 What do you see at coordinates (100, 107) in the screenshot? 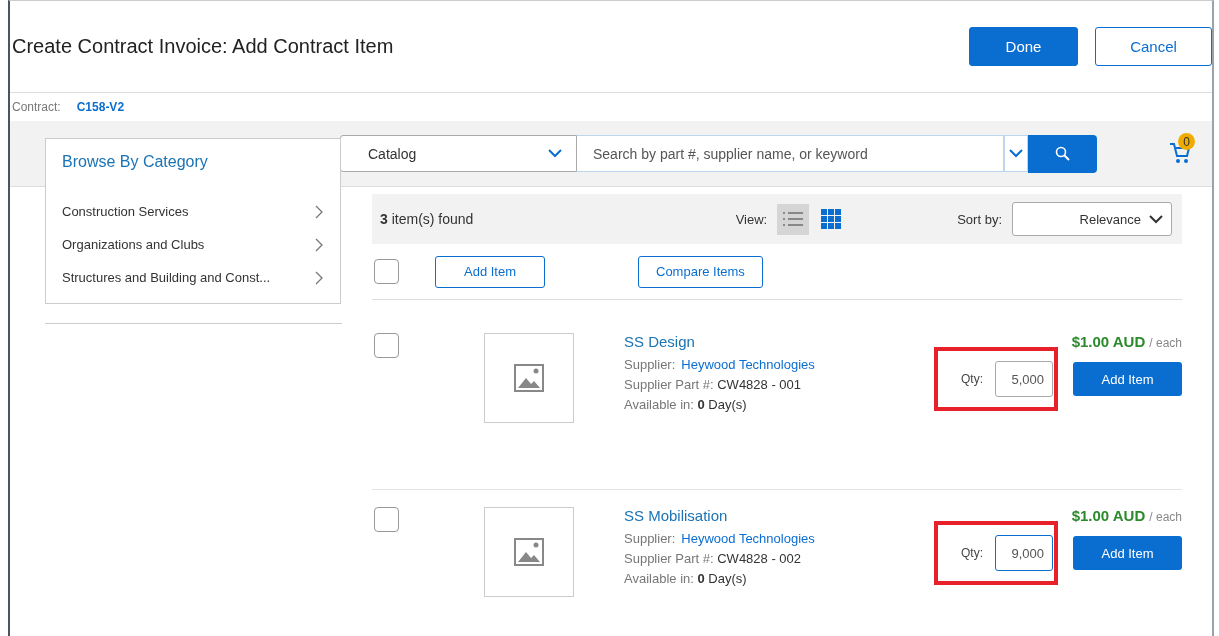
I see `contract-link: C158-V2` at bounding box center [100, 107].